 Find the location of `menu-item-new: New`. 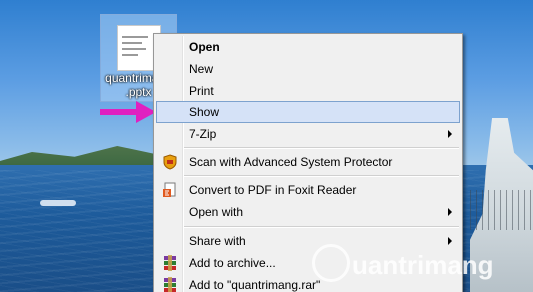

menu-item-new: New is located at coordinates (308, 69).